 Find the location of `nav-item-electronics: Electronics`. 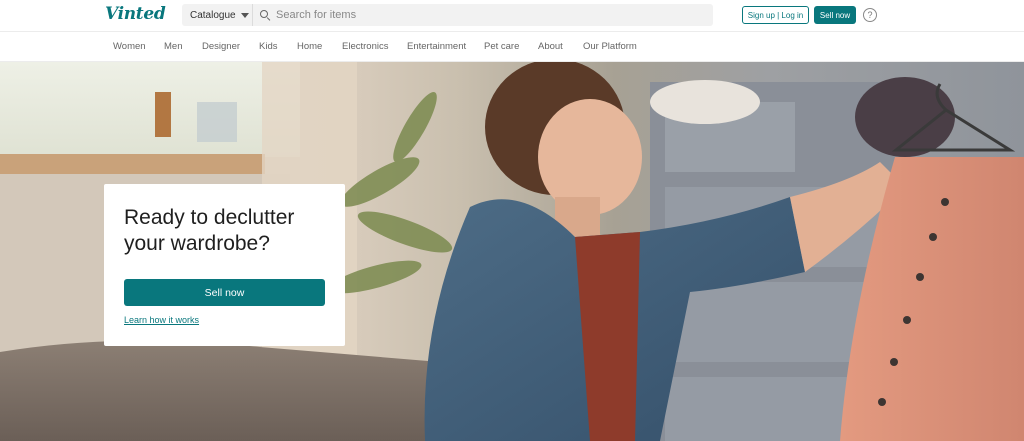

nav-item-electronics: Electronics is located at coordinates (365, 46).